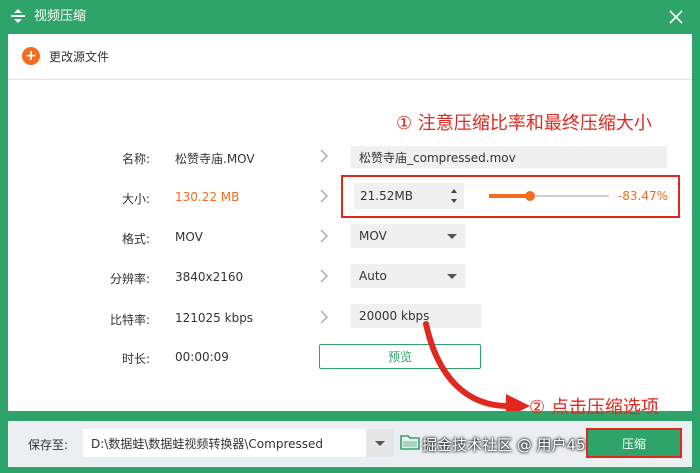 The height and width of the screenshot is (473, 700). What do you see at coordinates (408, 276) in the screenshot?
I see `resolution-select: Auto` at bounding box center [408, 276].